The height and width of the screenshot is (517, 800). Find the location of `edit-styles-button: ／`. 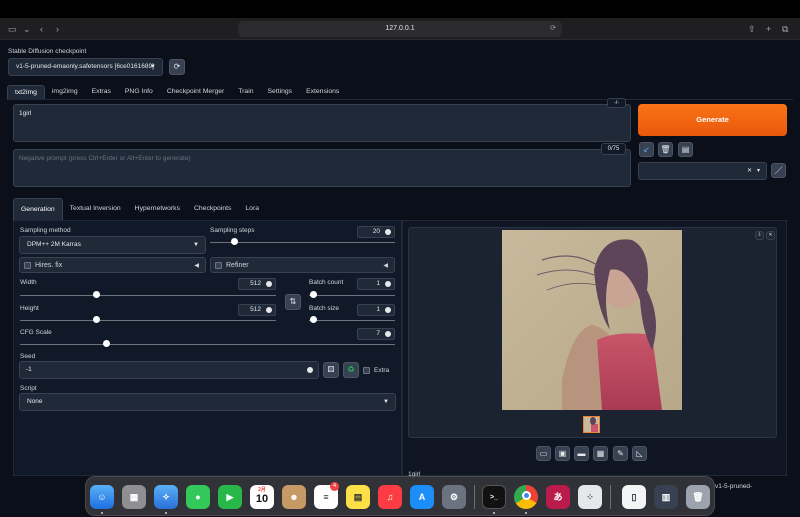

edit-styles-button: ／ is located at coordinates (778, 170).